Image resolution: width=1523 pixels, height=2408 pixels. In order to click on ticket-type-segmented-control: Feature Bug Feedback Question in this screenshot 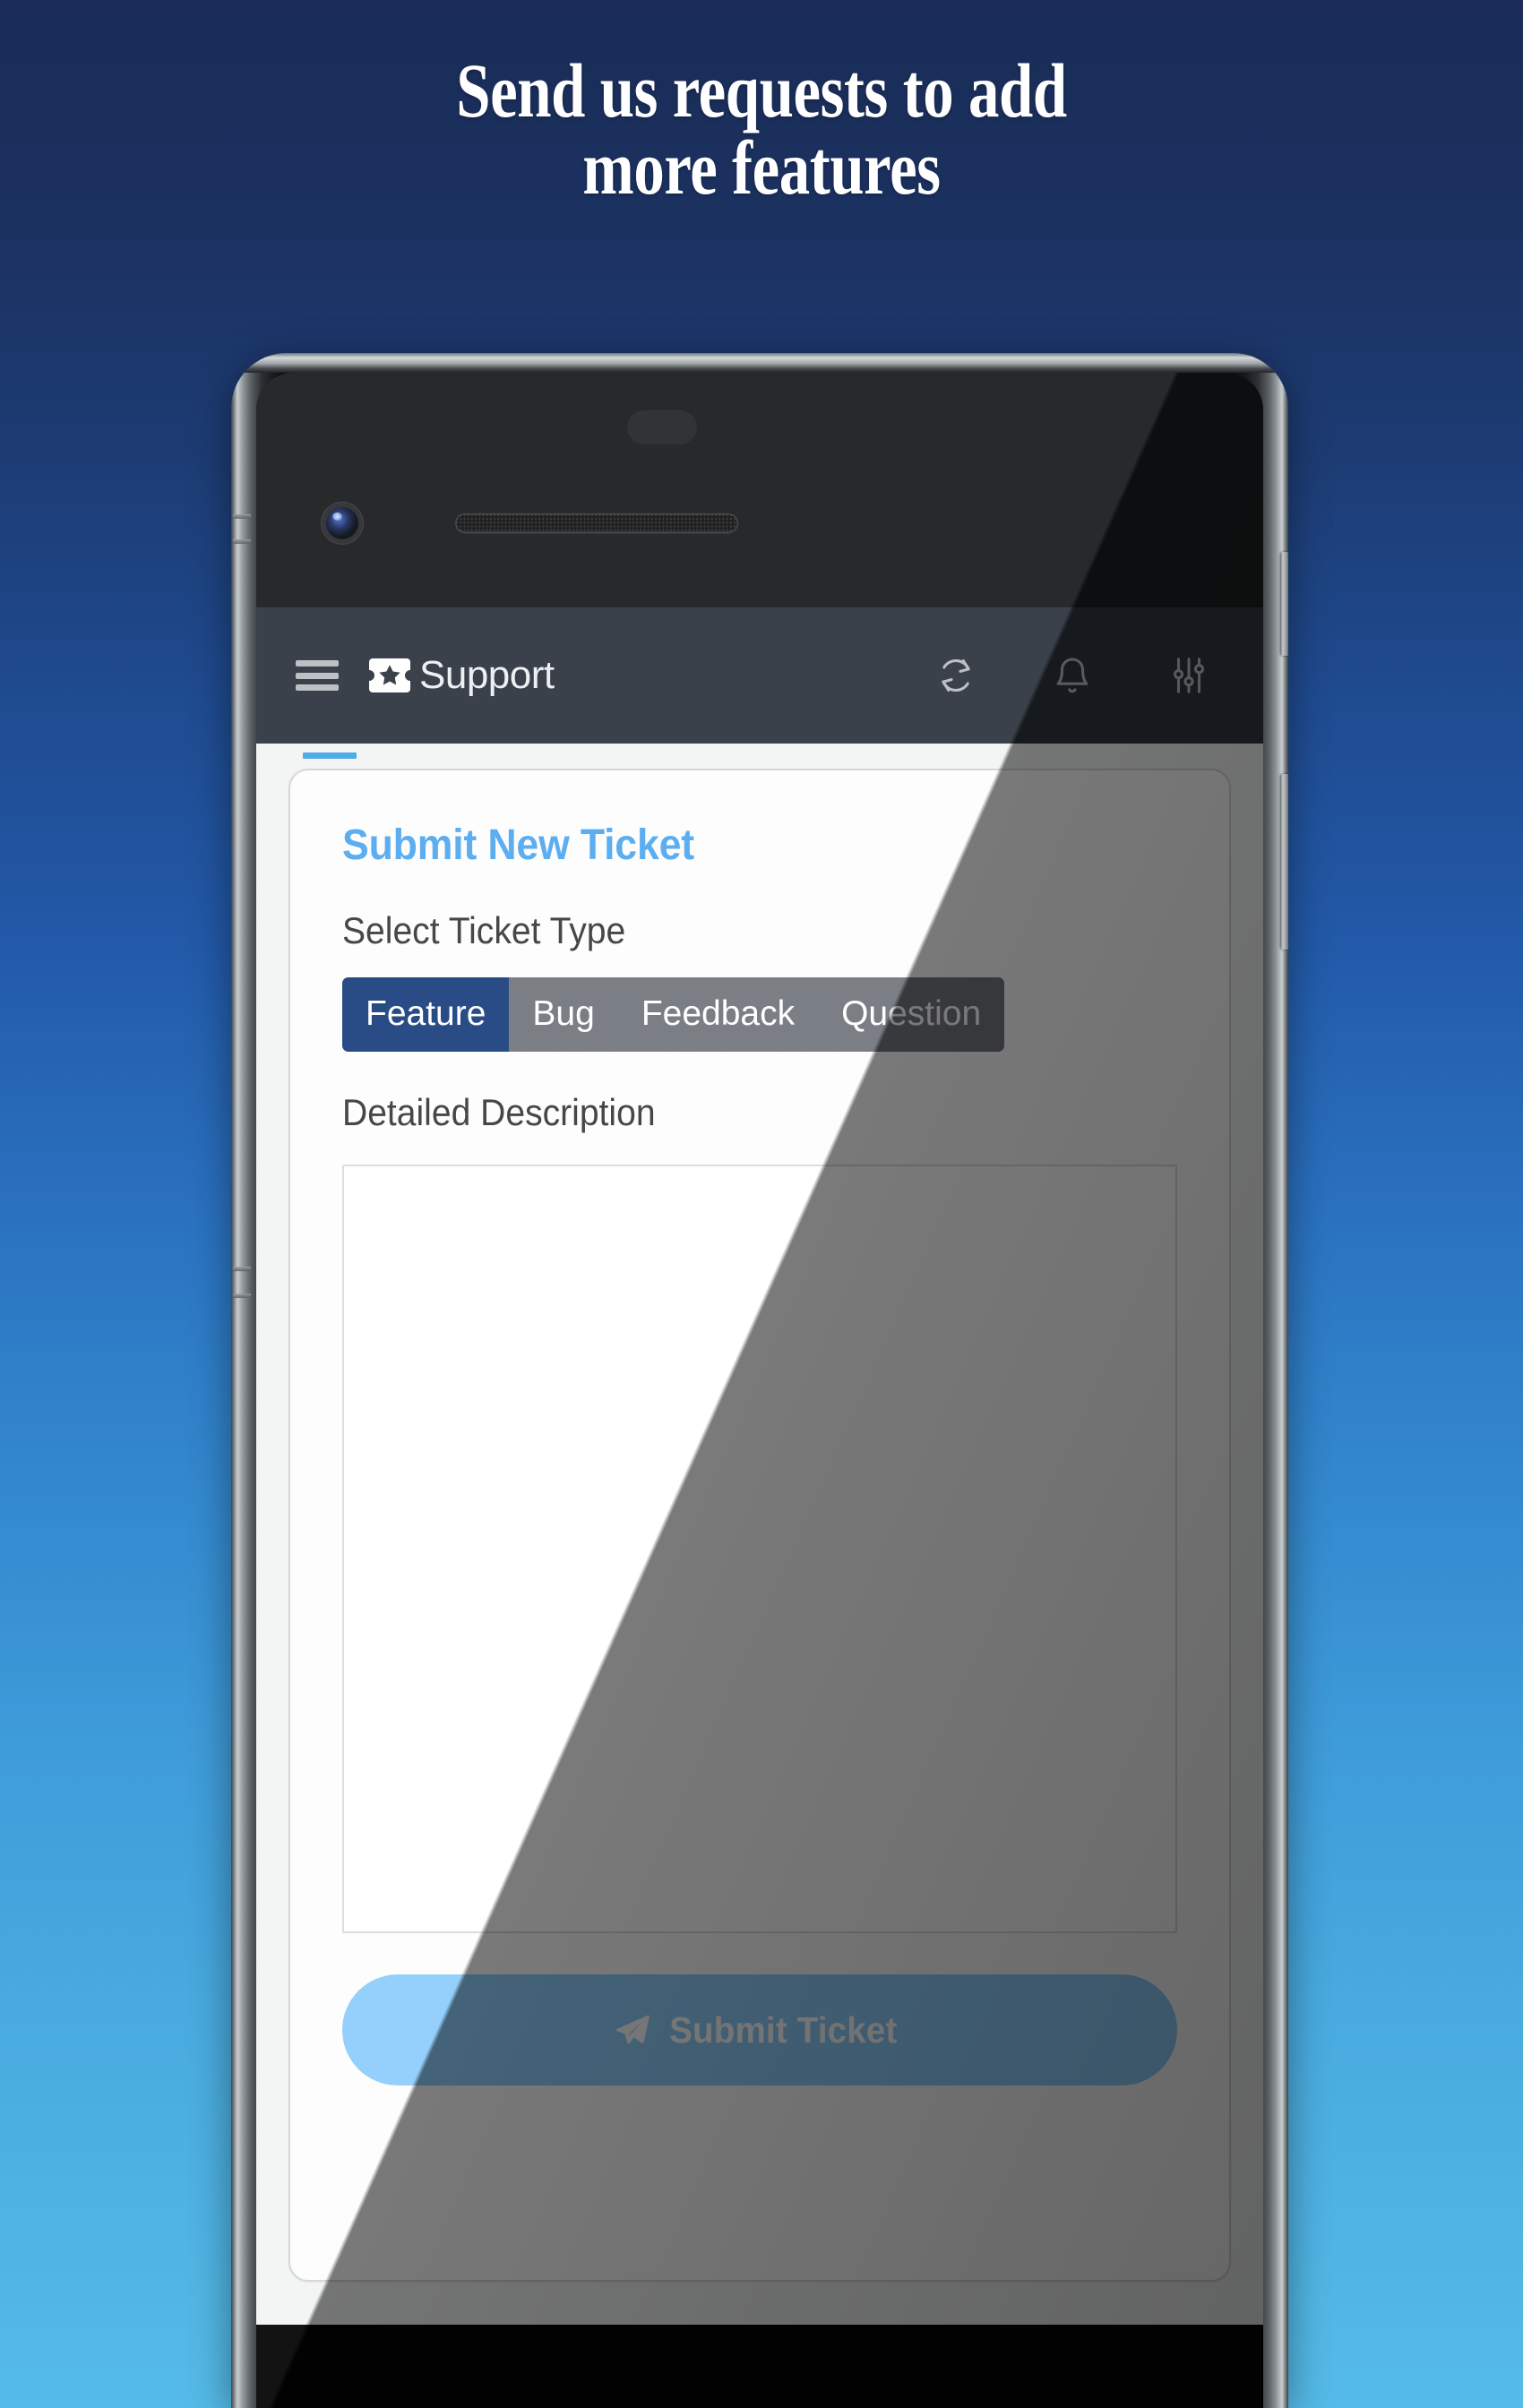, I will do `click(673, 1014)`.